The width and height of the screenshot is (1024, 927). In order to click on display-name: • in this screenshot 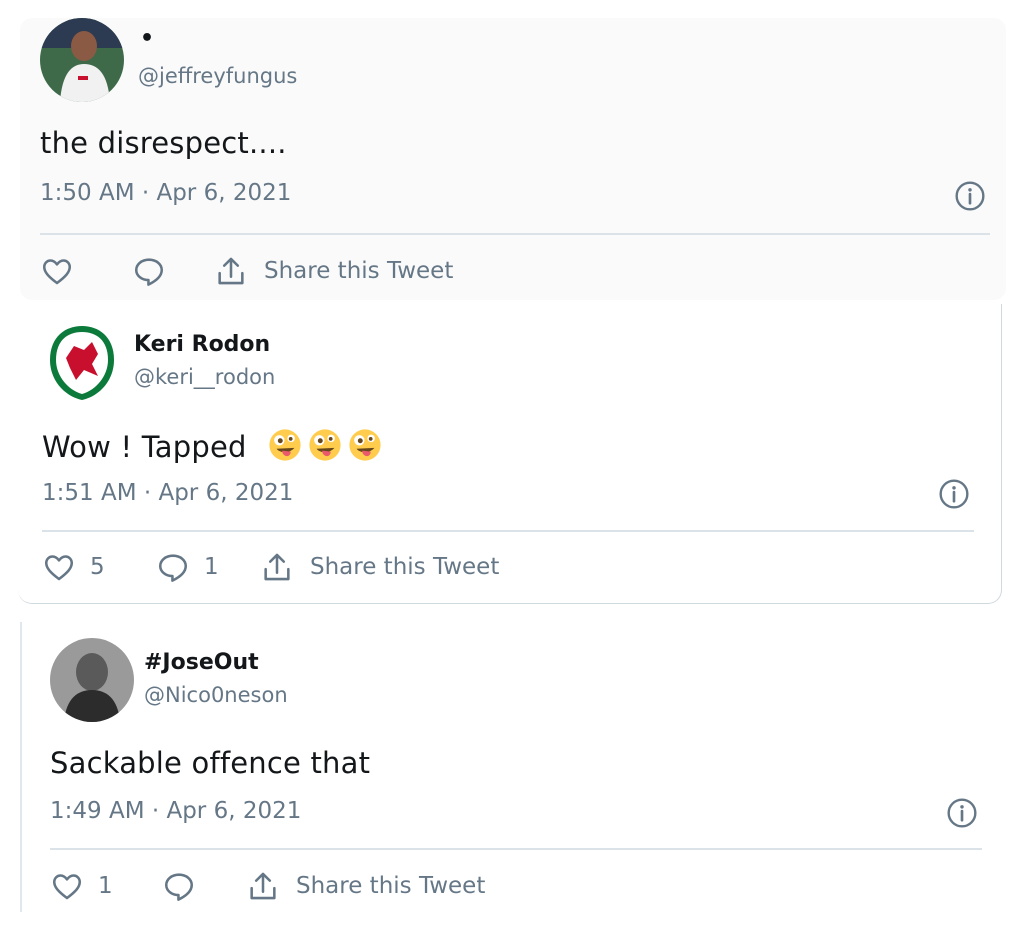, I will do `click(147, 38)`.